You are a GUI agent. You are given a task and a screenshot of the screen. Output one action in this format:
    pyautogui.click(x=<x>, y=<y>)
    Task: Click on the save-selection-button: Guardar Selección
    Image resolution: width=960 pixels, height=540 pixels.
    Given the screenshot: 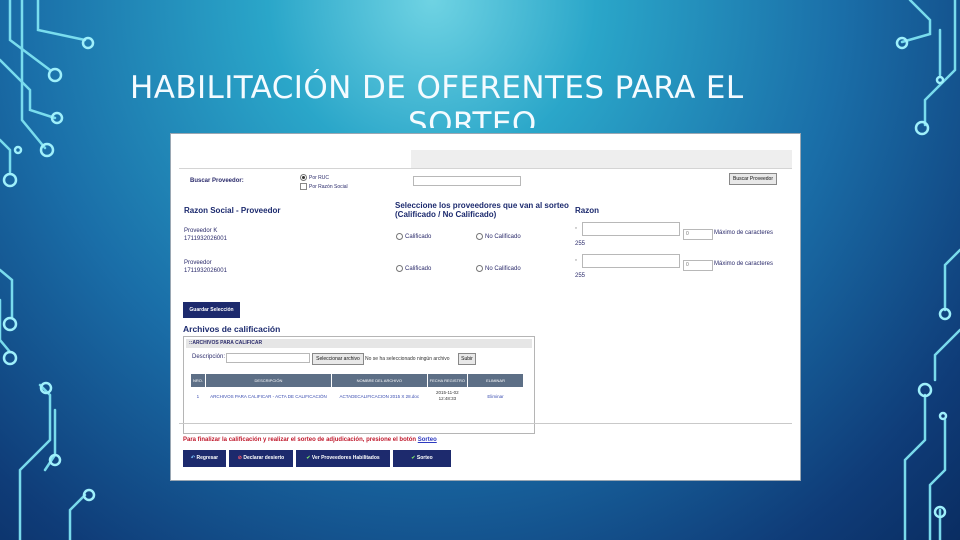 What is the action you would take?
    pyautogui.click(x=211, y=310)
    